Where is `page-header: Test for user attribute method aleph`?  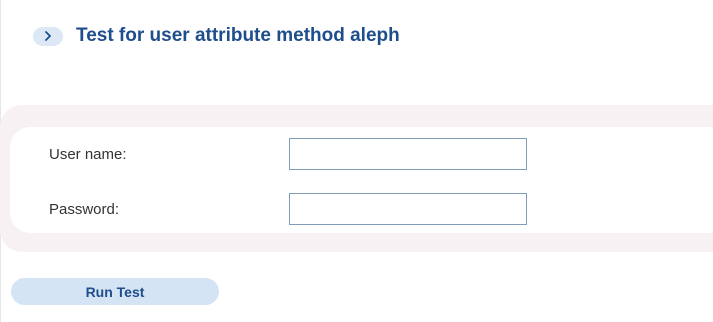 page-header: Test for user attribute method aleph is located at coordinates (216, 36).